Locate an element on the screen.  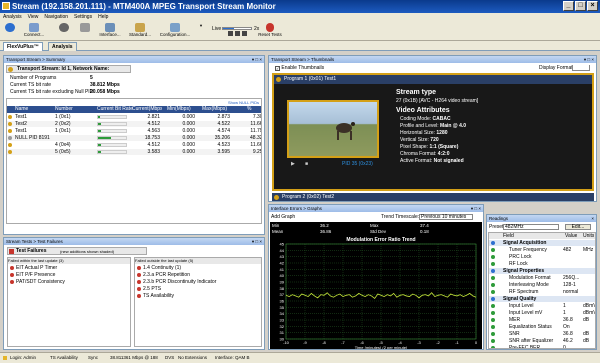
readings-row: Input Level 1 dBmV is located at coordinates (542, 306).